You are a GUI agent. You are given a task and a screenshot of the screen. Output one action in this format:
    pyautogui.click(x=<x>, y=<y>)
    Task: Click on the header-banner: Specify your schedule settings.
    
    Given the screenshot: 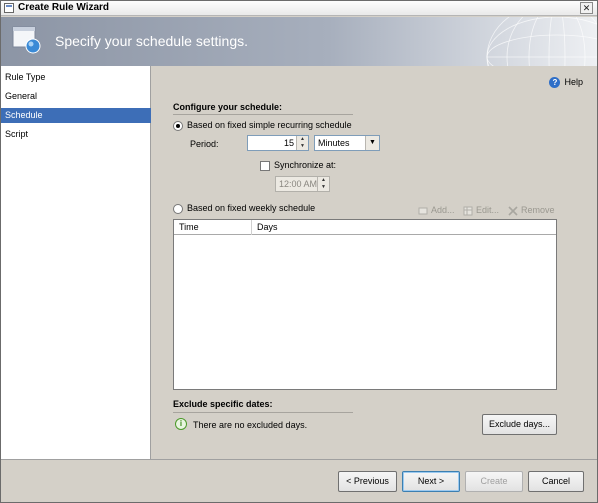 What is the action you would take?
    pyautogui.click(x=299, y=41)
    